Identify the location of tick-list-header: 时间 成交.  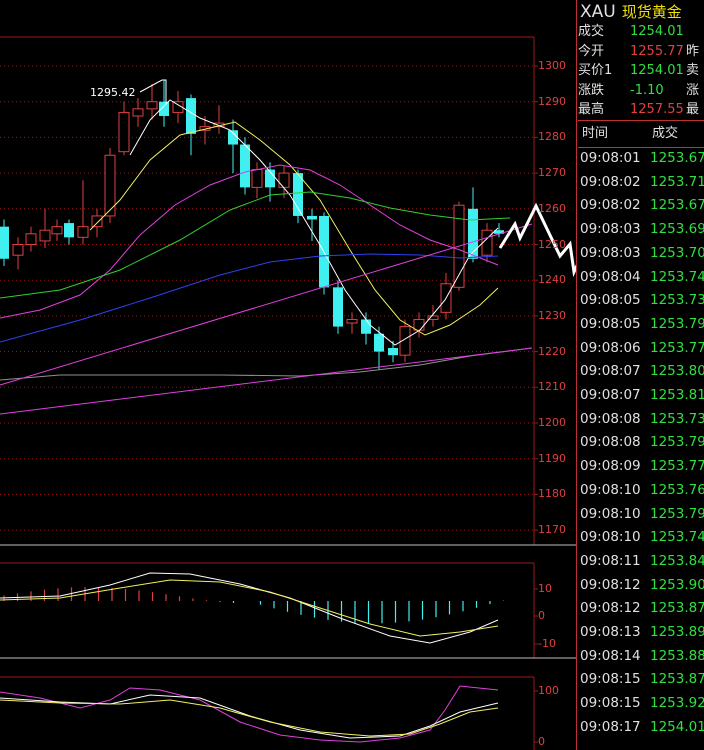
(641, 134).